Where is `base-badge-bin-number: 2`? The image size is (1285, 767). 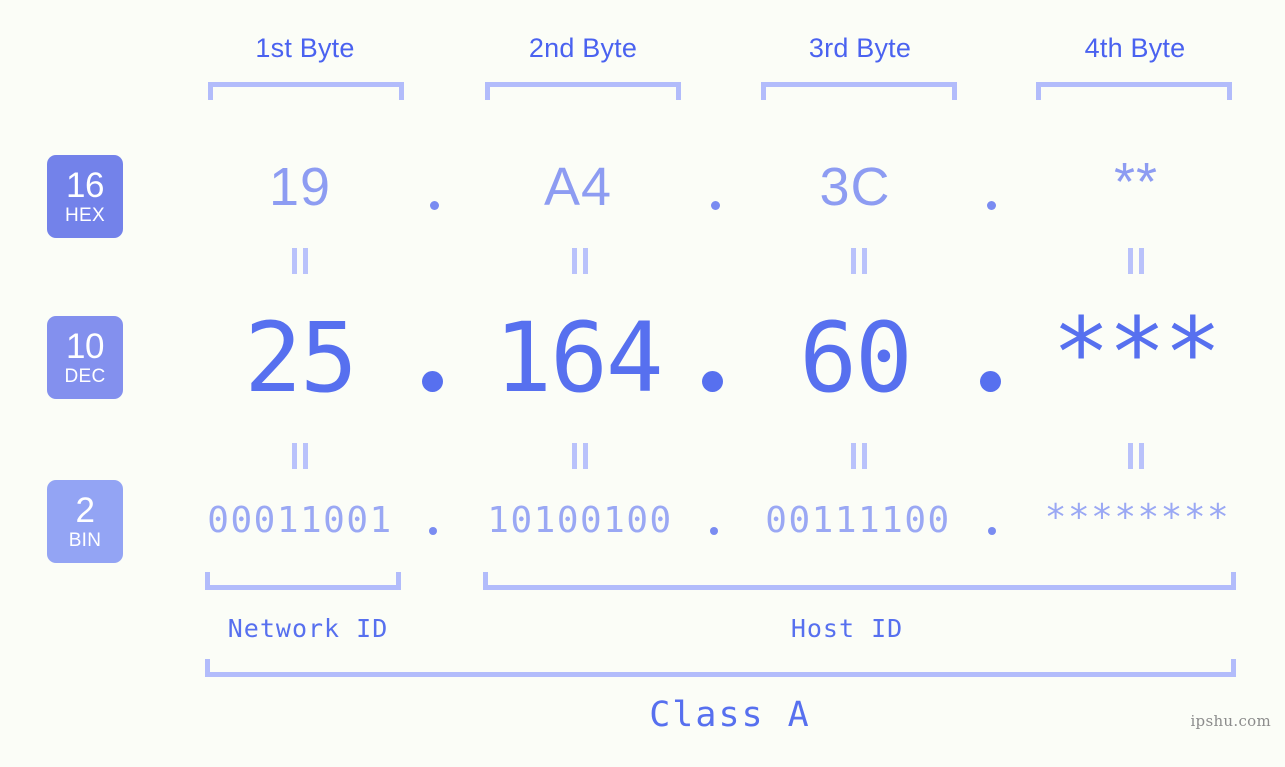
base-badge-bin-number: 2 is located at coordinates (85, 510).